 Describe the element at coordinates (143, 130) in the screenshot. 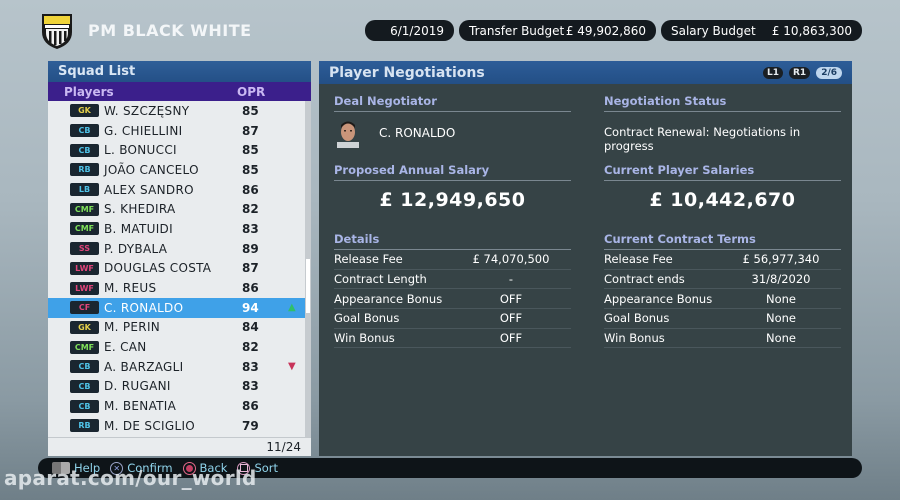

I see `player-name: G. CHIELLINI` at that location.